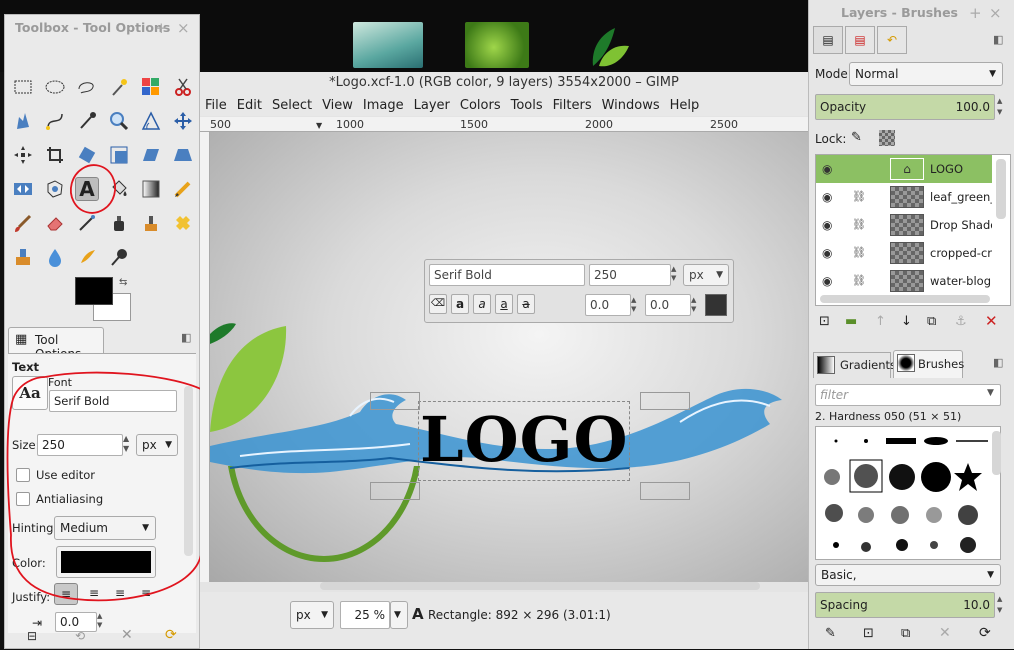 The height and width of the screenshot is (650, 1014). What do you see at coordinates (572, 105) in the screenshot?
I see `menu-filters: Filters` at bounding box center [572, 105].